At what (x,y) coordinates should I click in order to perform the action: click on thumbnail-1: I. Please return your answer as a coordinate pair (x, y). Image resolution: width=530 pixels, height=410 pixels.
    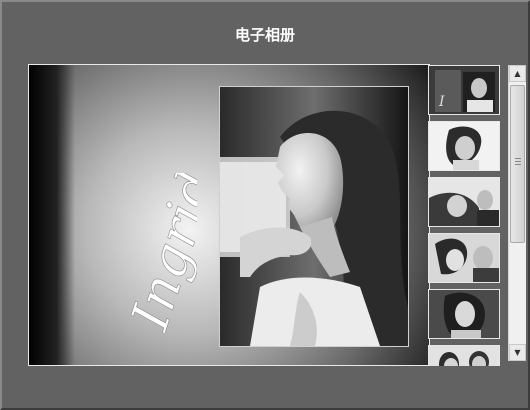
    Looking at the image, I should click on (464, 90).